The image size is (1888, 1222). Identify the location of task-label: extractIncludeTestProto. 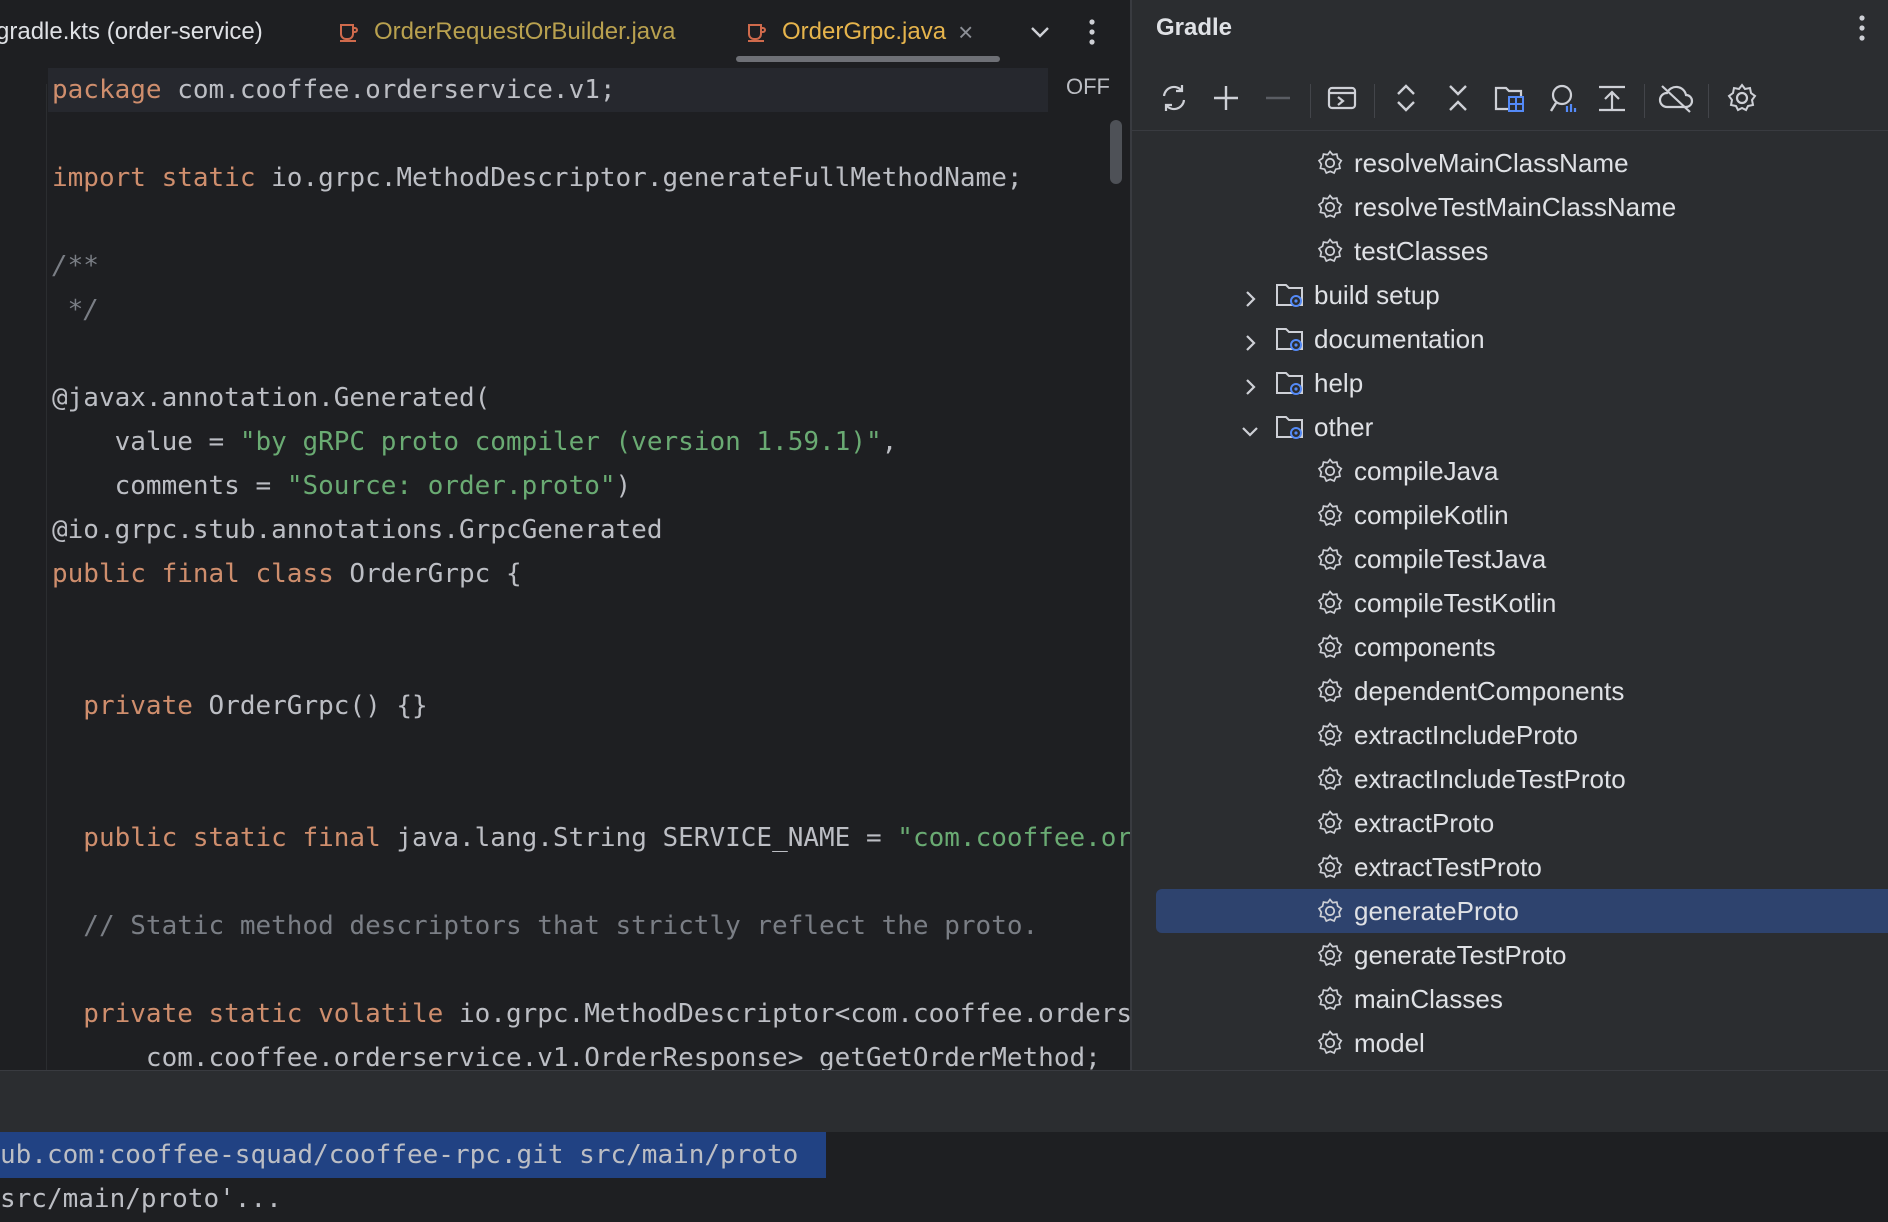
(1490, 778).